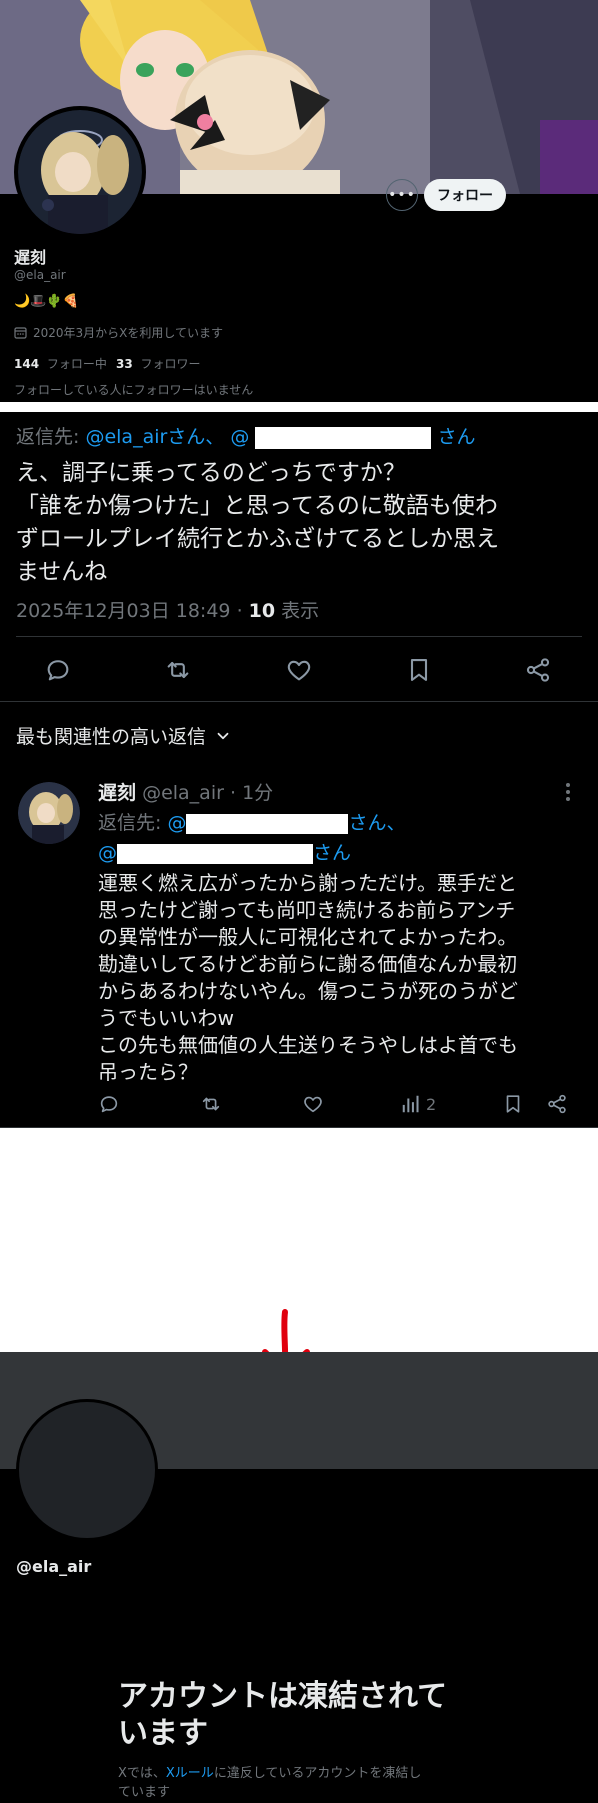 The height and width of the screenshot is (1803, 598). Describe the element at coordinates (317, 1773) in the screenshot. I see `desc-suffix: に違反しているアカウントを凍結し` at that location.